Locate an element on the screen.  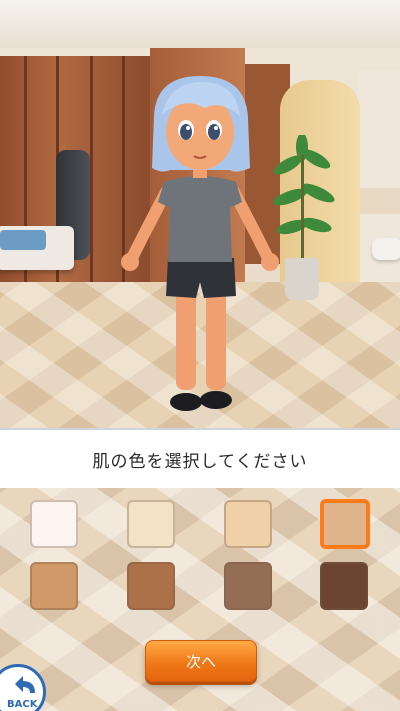
wall is located at coordinates (379, 185).